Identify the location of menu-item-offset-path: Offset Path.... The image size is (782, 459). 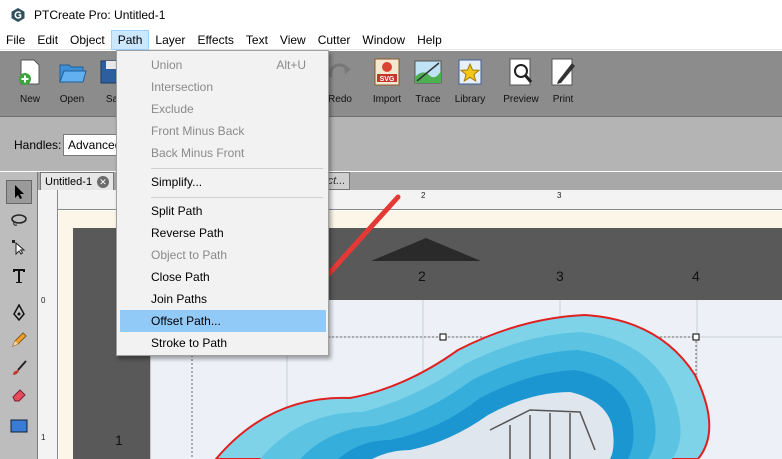
(223, 321).